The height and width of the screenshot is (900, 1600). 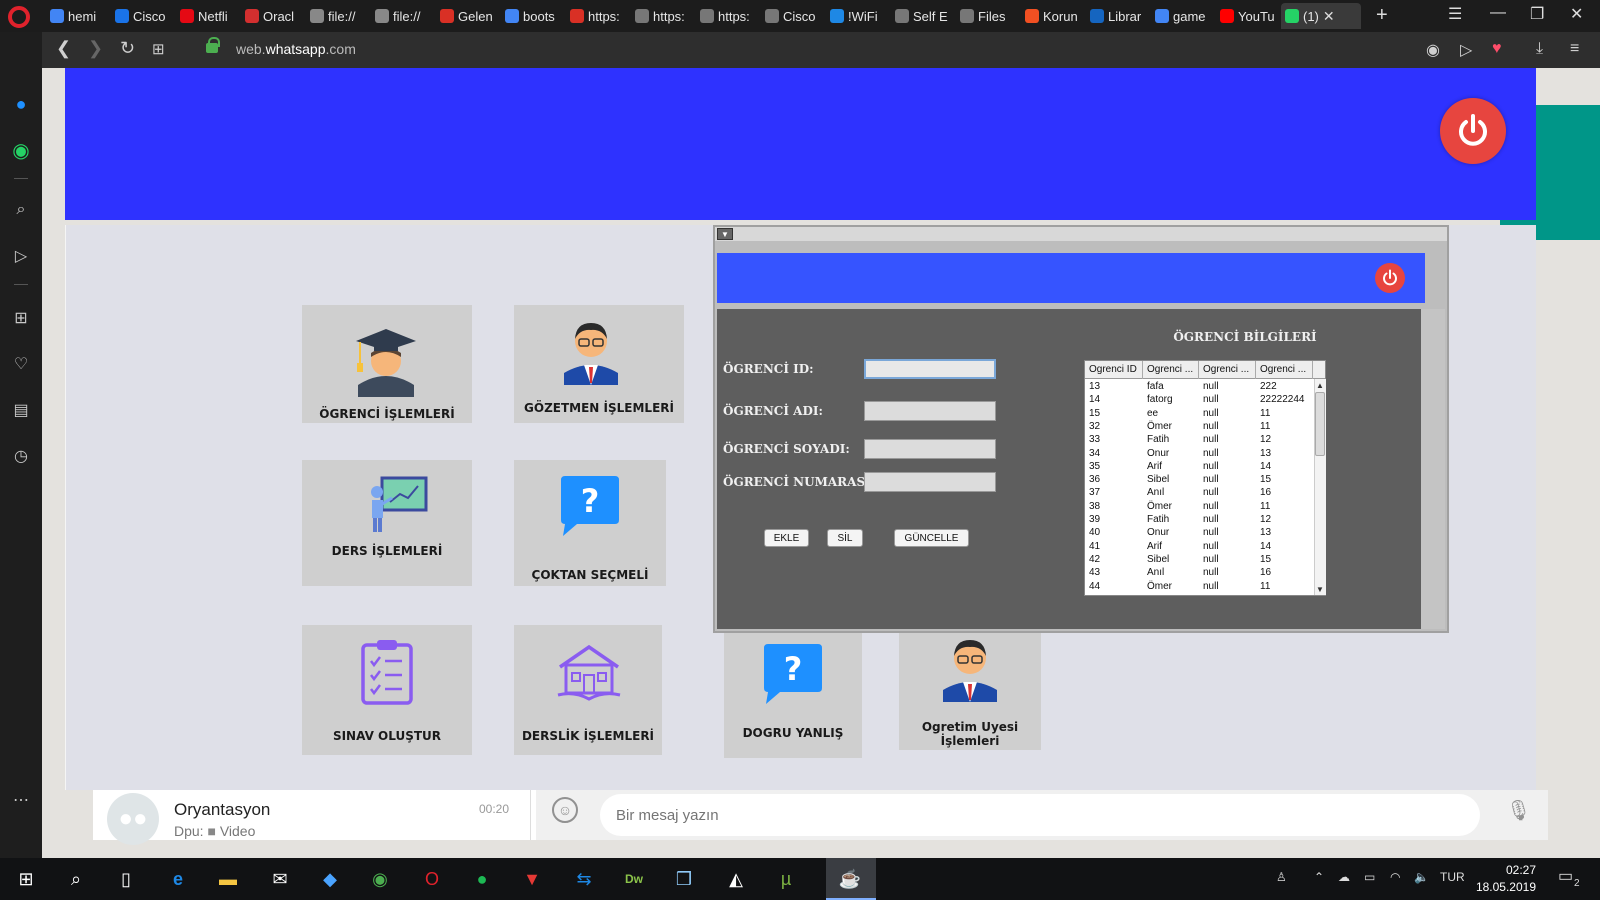 I want to click on table-row: 44 Ömer null 11, so click(x=1199, y=586).